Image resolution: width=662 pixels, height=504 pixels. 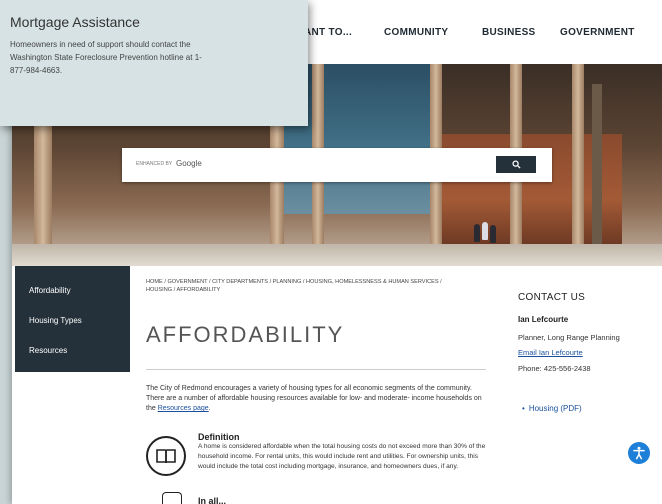 I want to click on assist-card-title: Mortgage Assistance, so click(x=75, y=22).